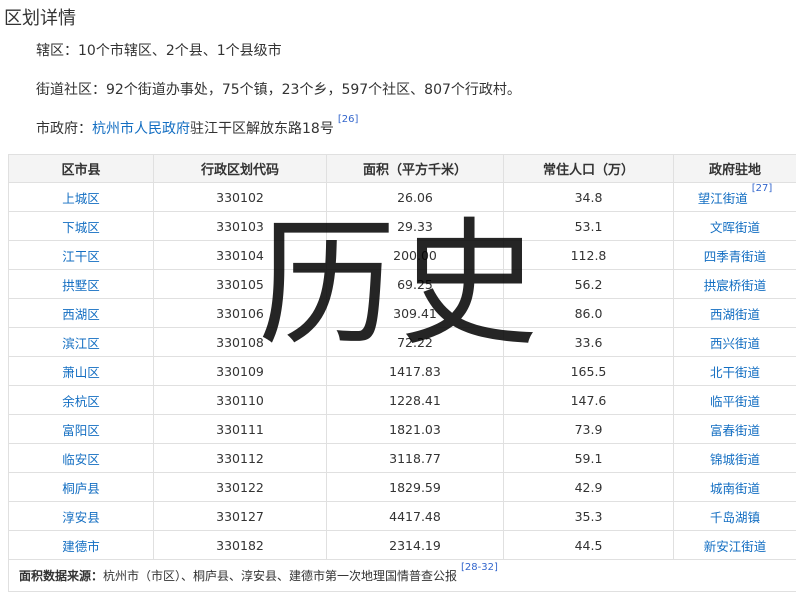  I want to click on district-name-link: 淳安县, so click(81, 516).